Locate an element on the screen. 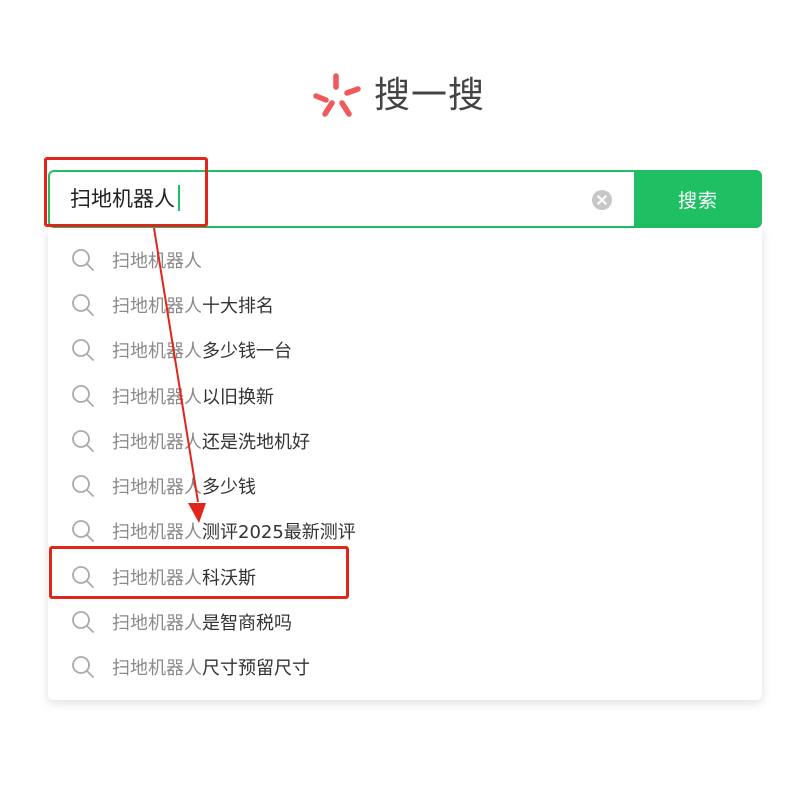 This screenshot has height=800, width=800. suggestion-item: 扫地机器人 十大排名 is located at coordinates (405, 304).